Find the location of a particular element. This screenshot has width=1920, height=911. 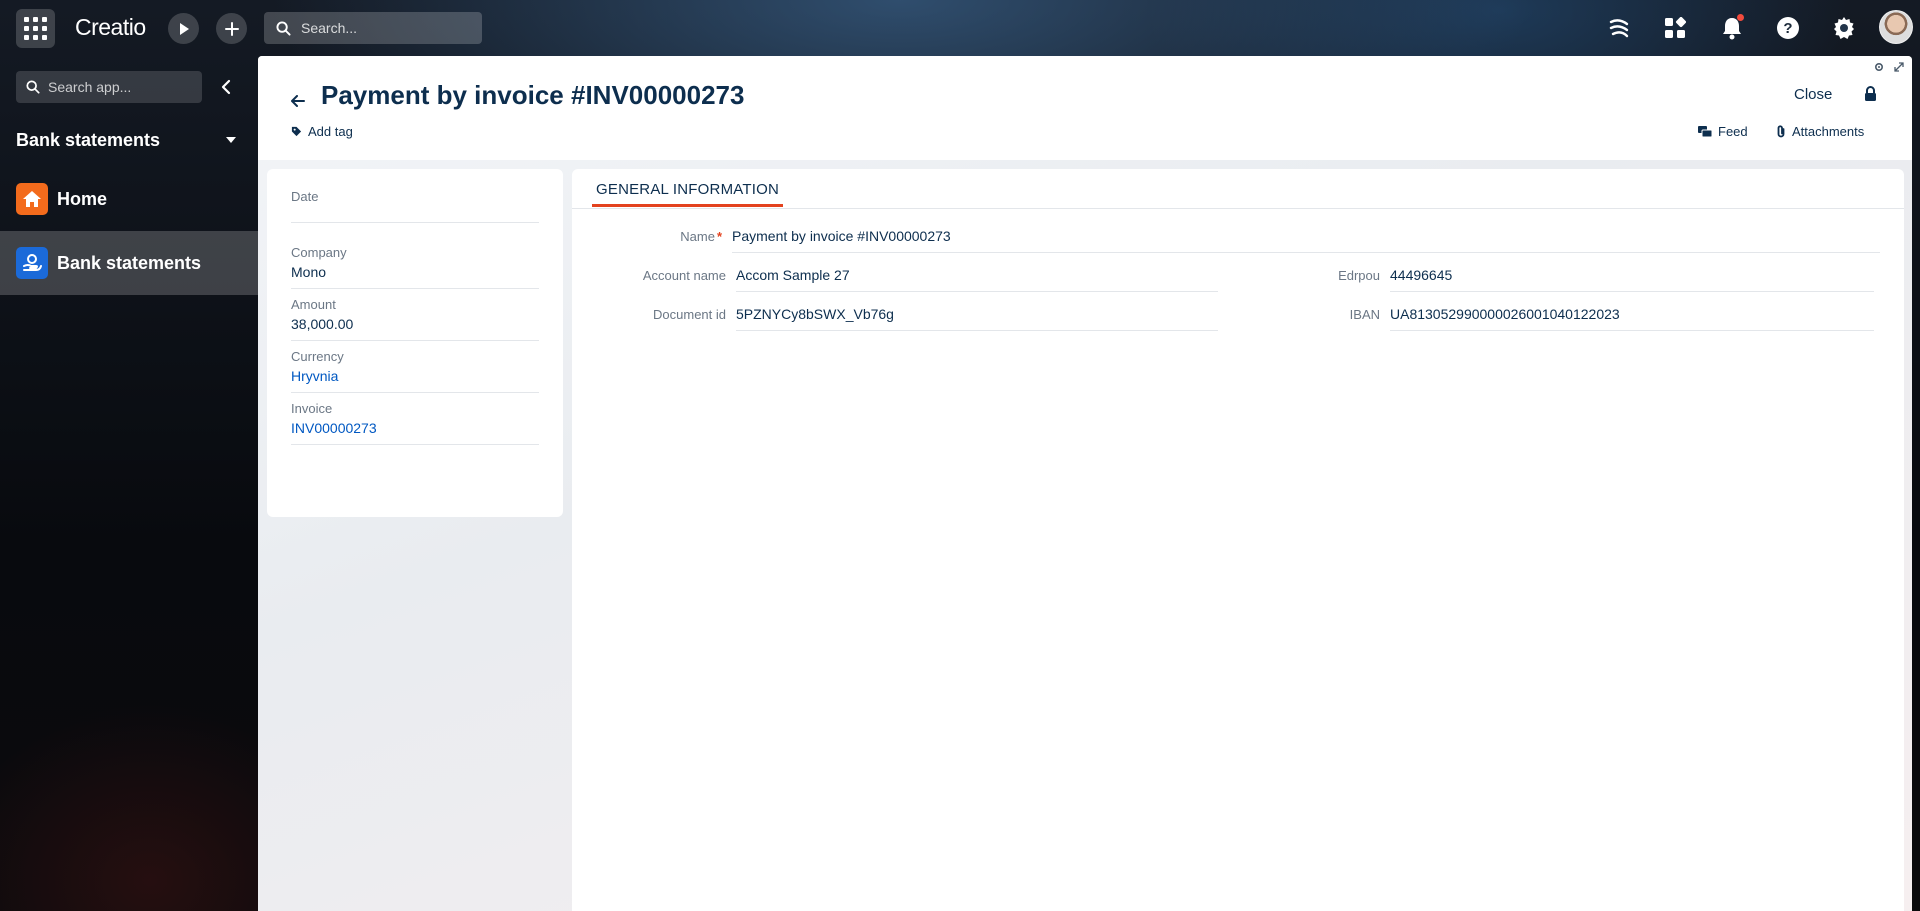

arrow-left-icon is located at coordinates (298, 101).